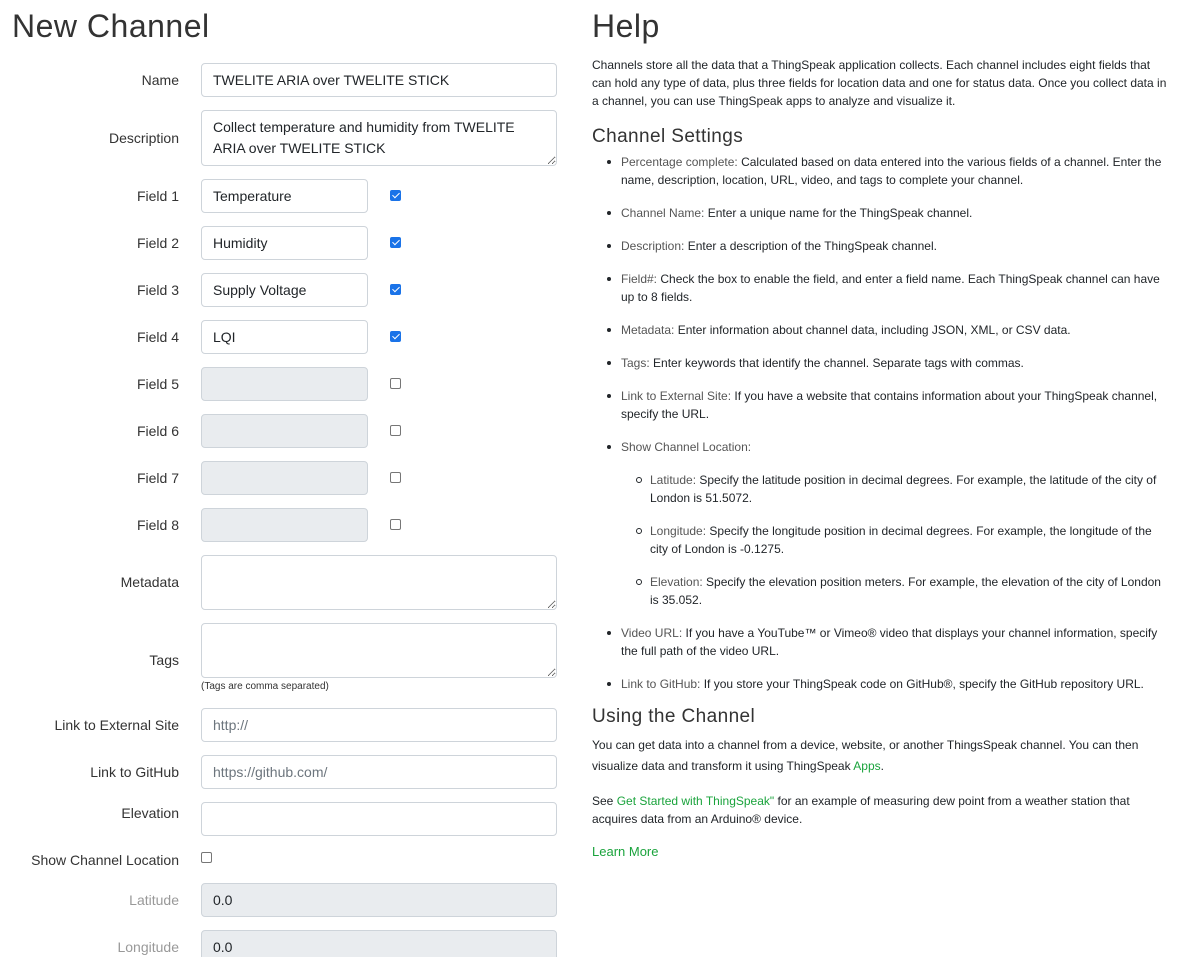  I want to click on name-input, so click(379, 80).